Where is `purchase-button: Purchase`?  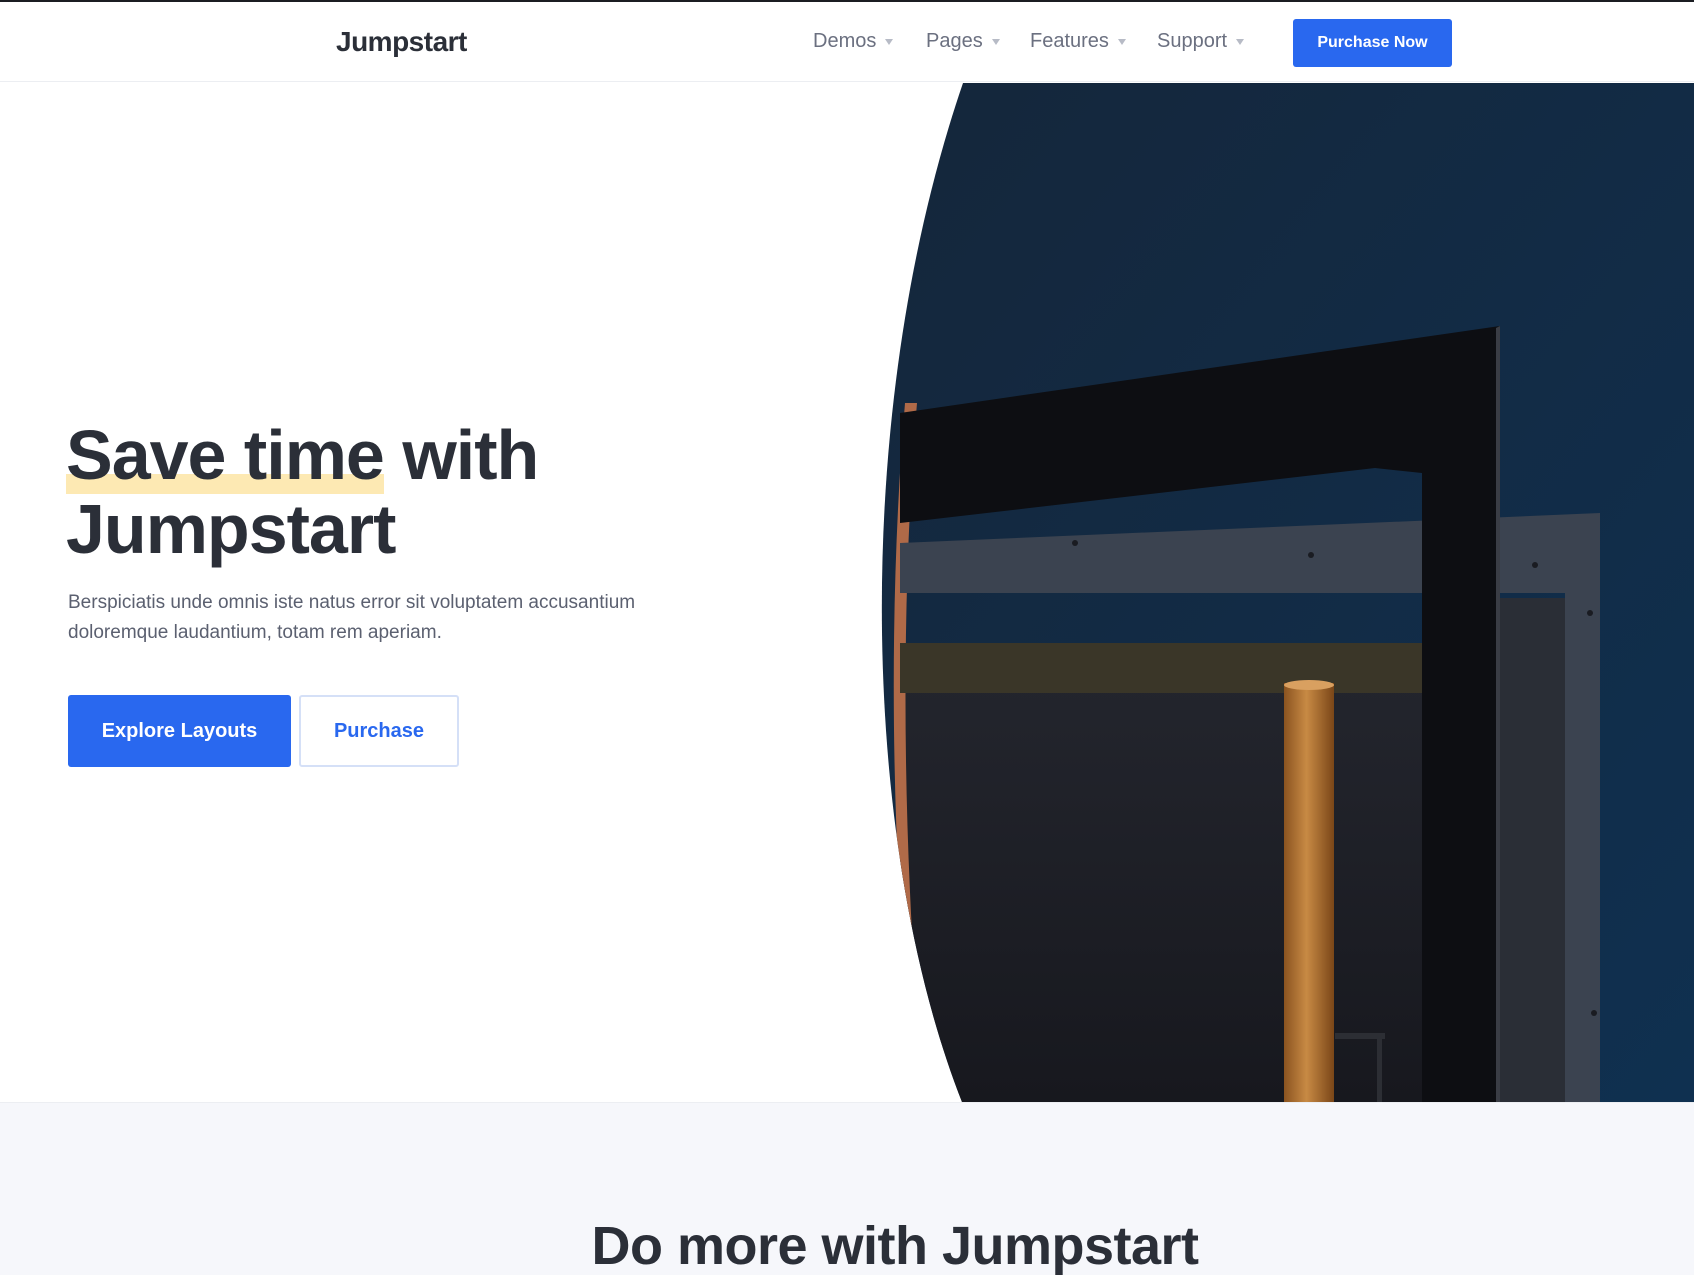
purchase-button: Purchase is located at coordinates (379, 731).